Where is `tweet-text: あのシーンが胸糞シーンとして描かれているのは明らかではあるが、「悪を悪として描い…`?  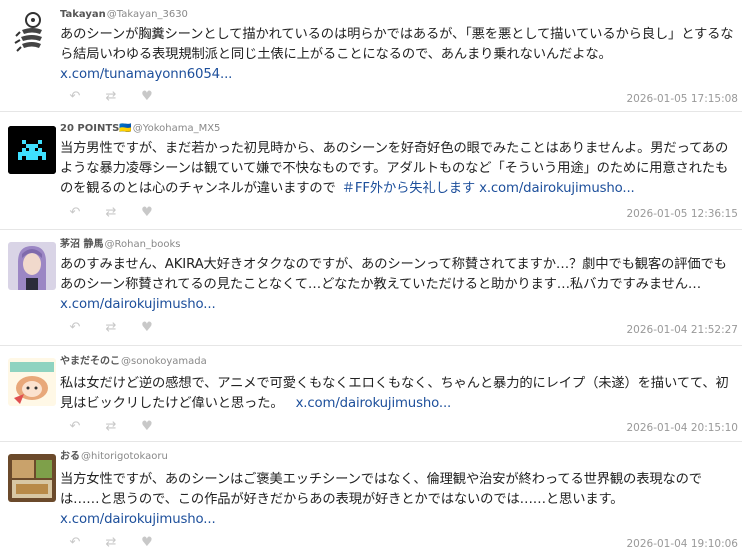 tweet-text: あのシーンが胸糞シーンとして描かれているのは明らかではあるが、「悪を悪として描い… is located at coordinates (399, 55).